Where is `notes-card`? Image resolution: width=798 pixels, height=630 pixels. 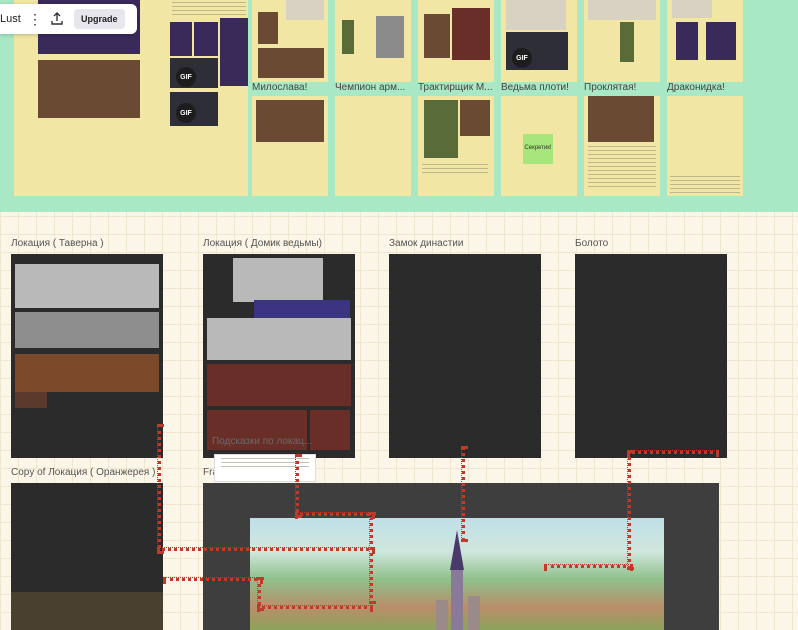
notes-card is located at coordinates (373, 146).